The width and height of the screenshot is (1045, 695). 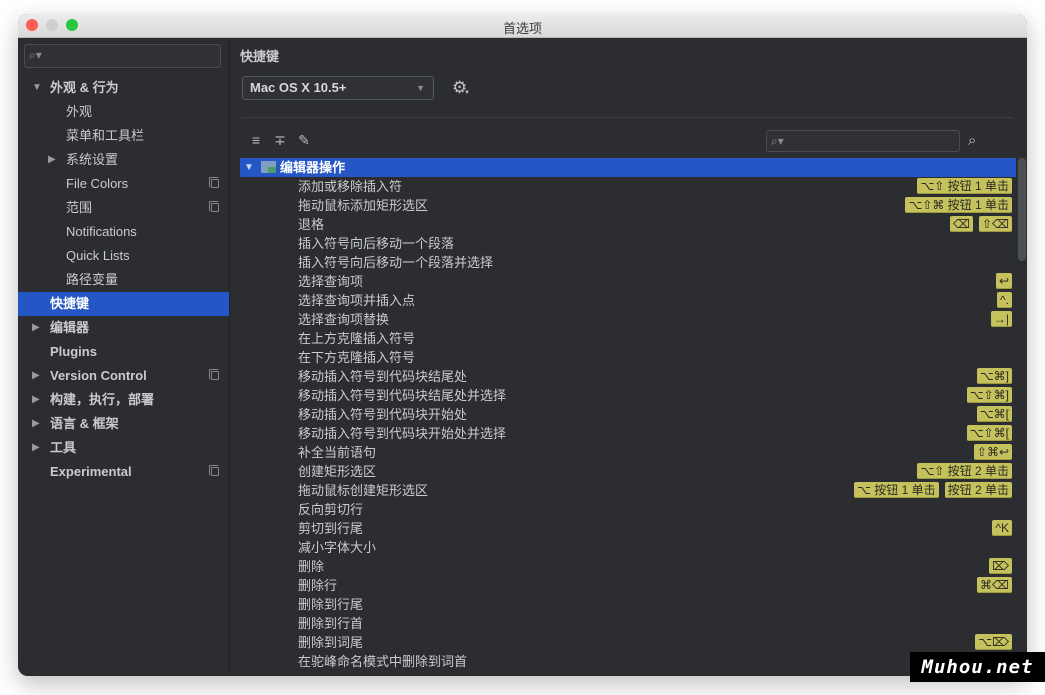 I want to click on action-label: 选择查询项并插入点, so click(x=357, y=300).